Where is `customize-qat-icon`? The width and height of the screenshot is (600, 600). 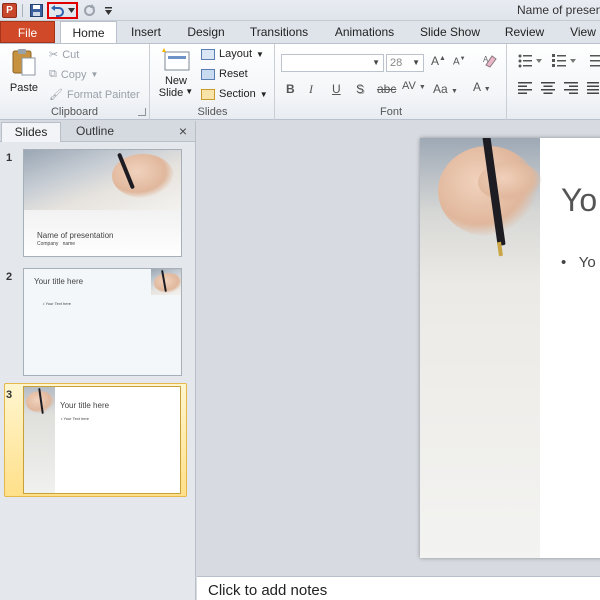
customize-qat-icon is located at coordinates (108, 11).